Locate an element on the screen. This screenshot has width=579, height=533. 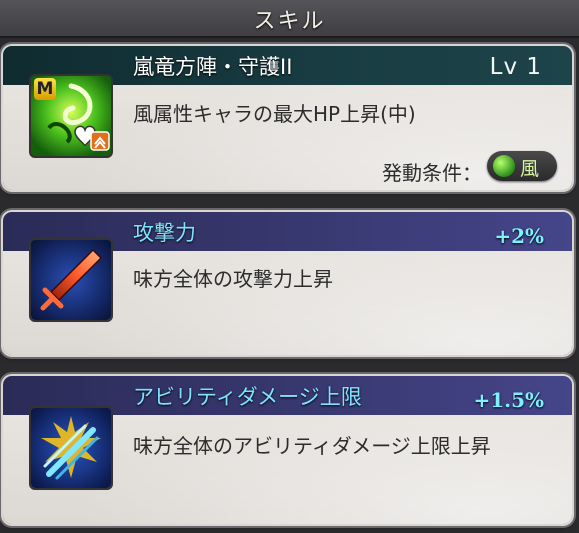
skill-level: Lv 1 is located at coordinates (515, 67).